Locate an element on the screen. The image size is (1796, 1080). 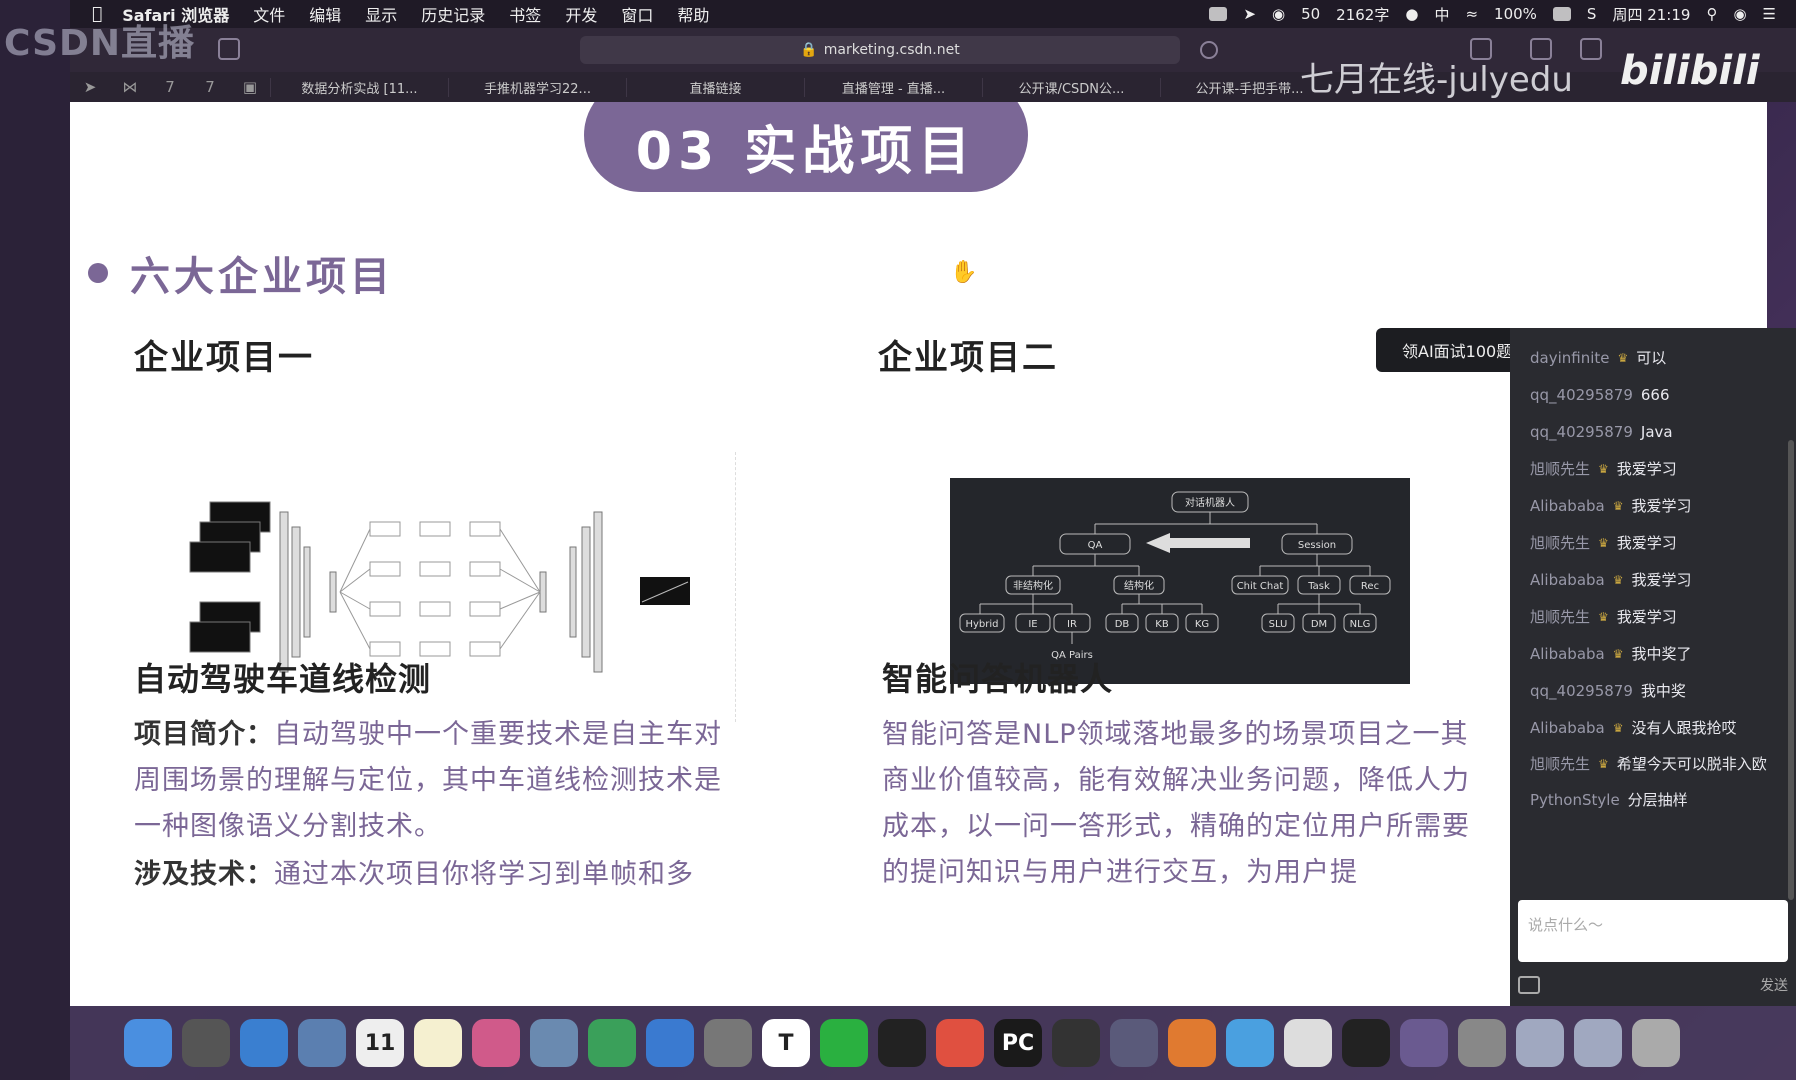
bookmark-icon: ⋈ is located at coordinates (130, 87).